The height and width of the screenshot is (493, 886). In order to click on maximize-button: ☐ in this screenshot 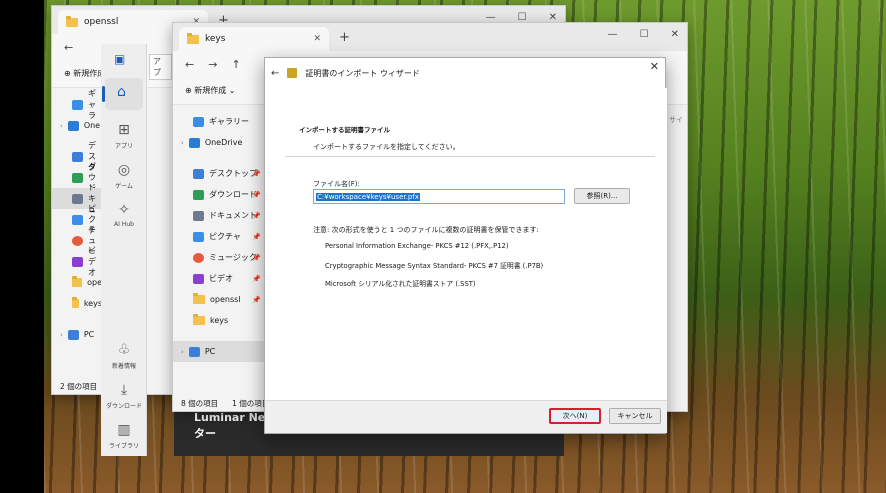, I will do `click(644, 34)`.